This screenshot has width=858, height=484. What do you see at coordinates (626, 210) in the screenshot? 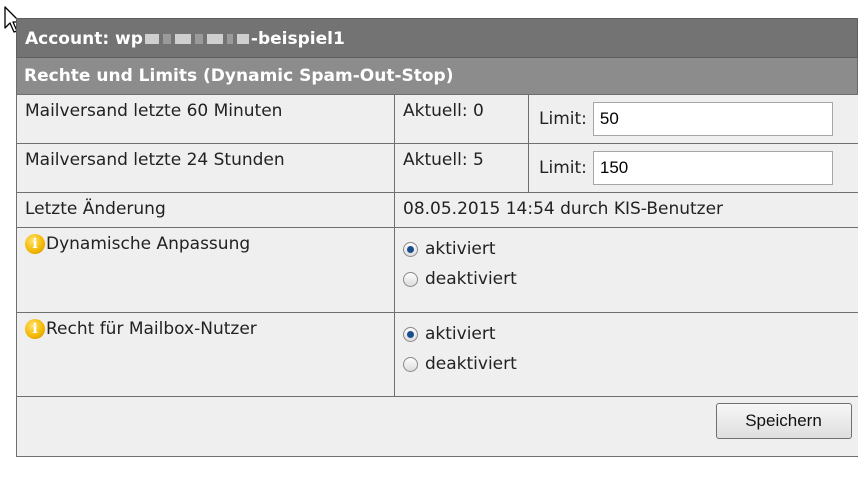
I see `last-change-value: 08.05.2015 14:54 durch KIS-Benutzer` at bounding box center [626, 210].